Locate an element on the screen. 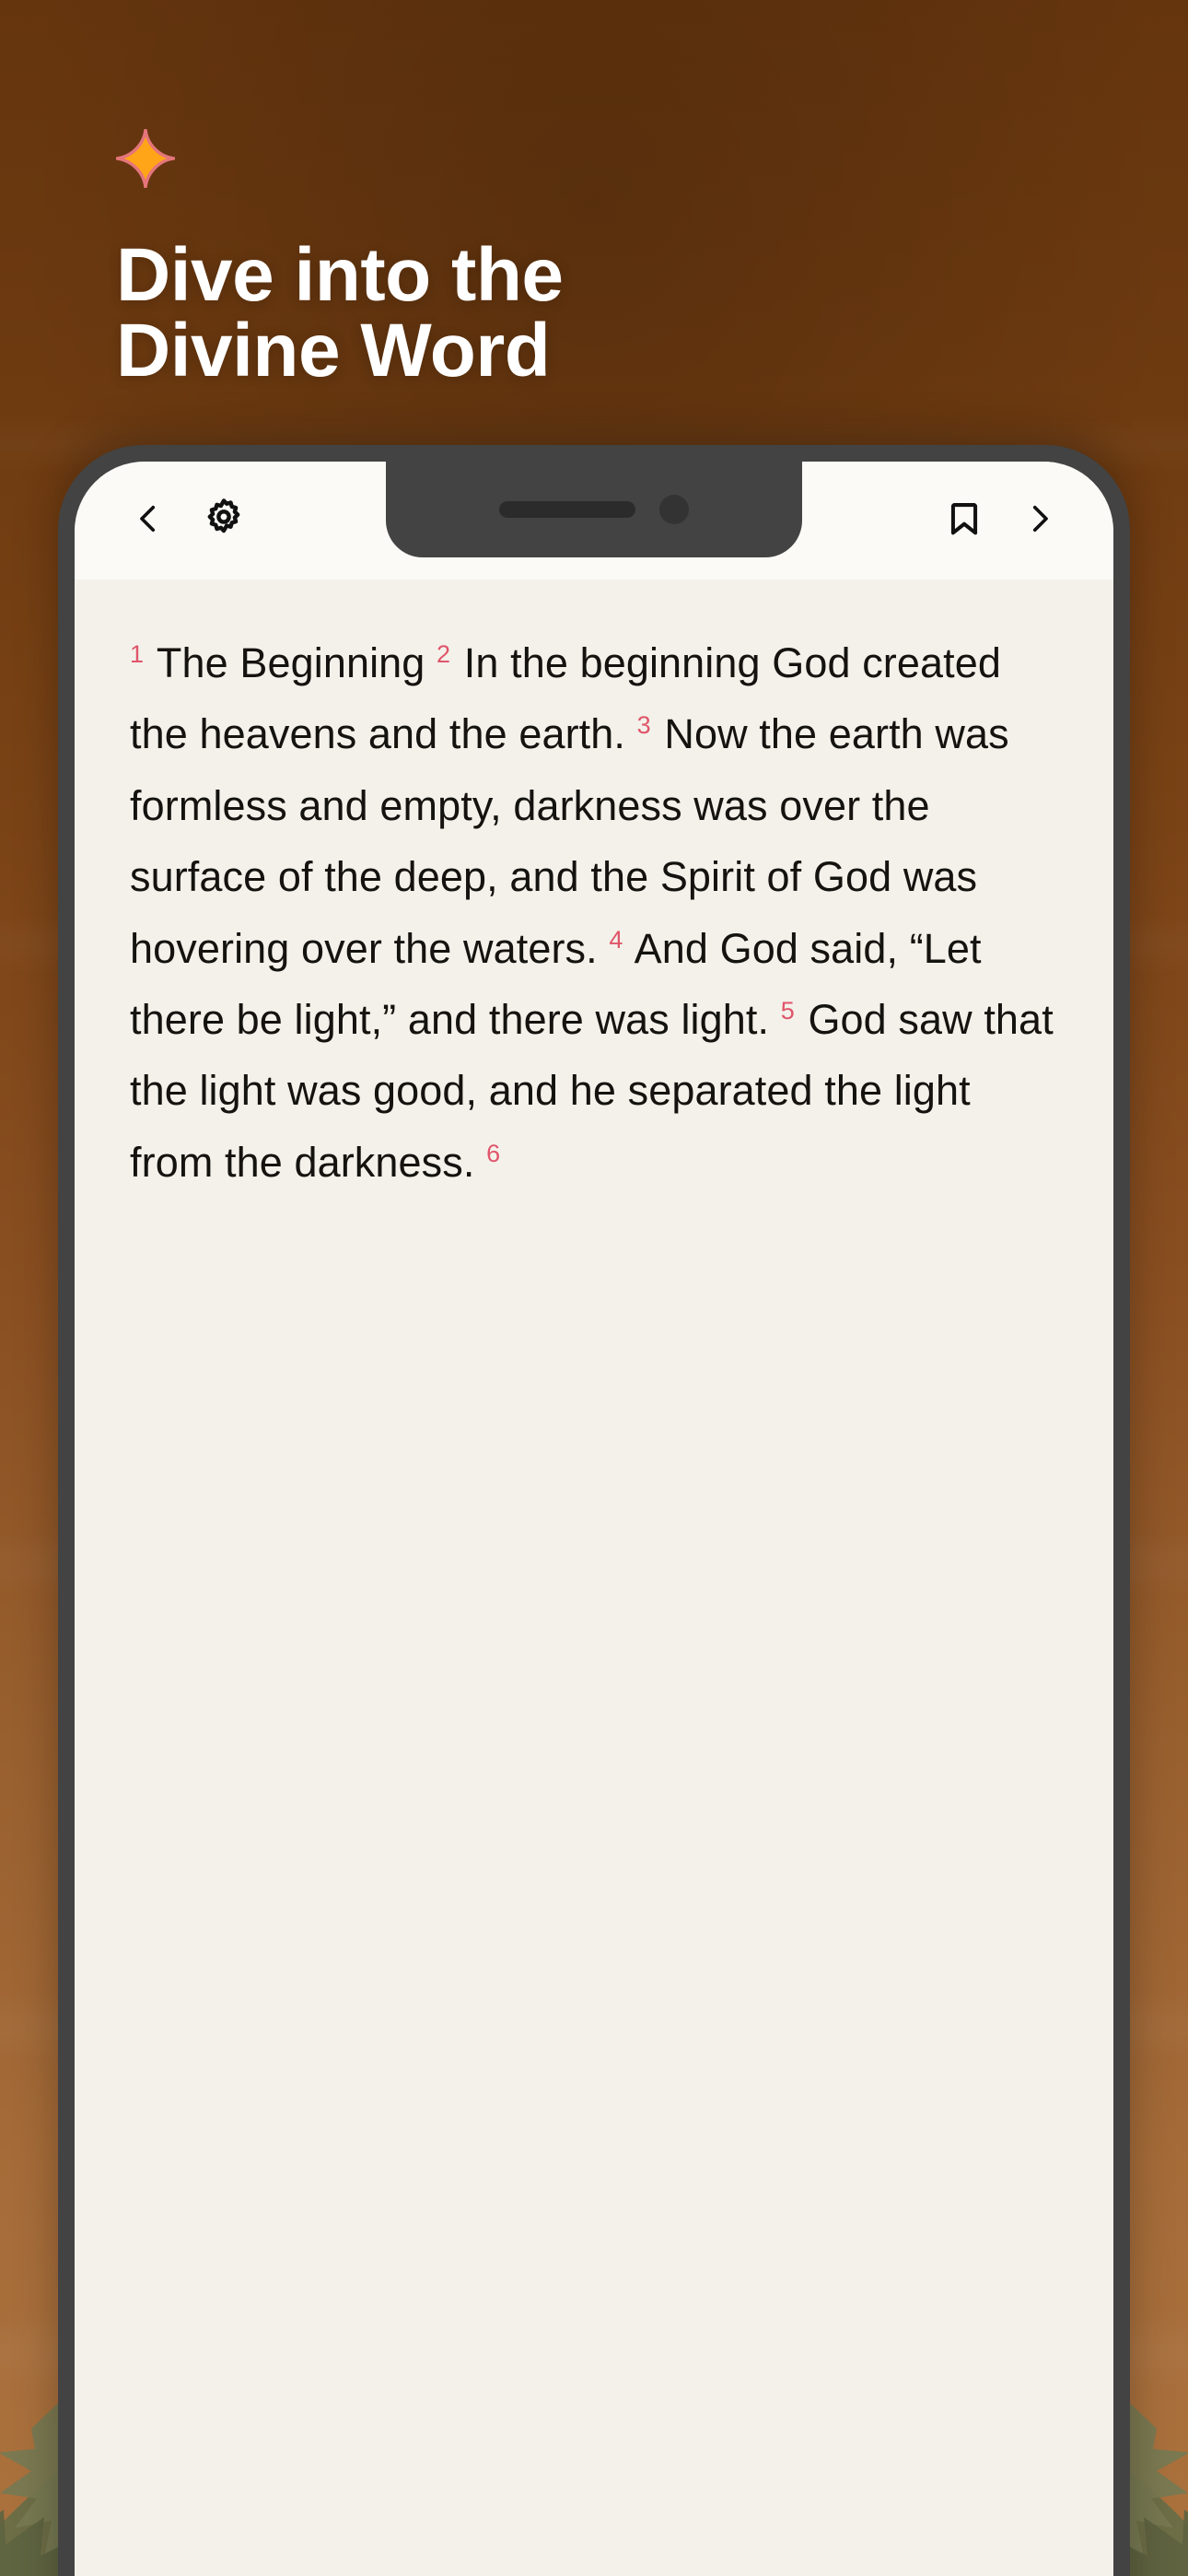  chevron-left-icon is located at coordinates (148, 521).